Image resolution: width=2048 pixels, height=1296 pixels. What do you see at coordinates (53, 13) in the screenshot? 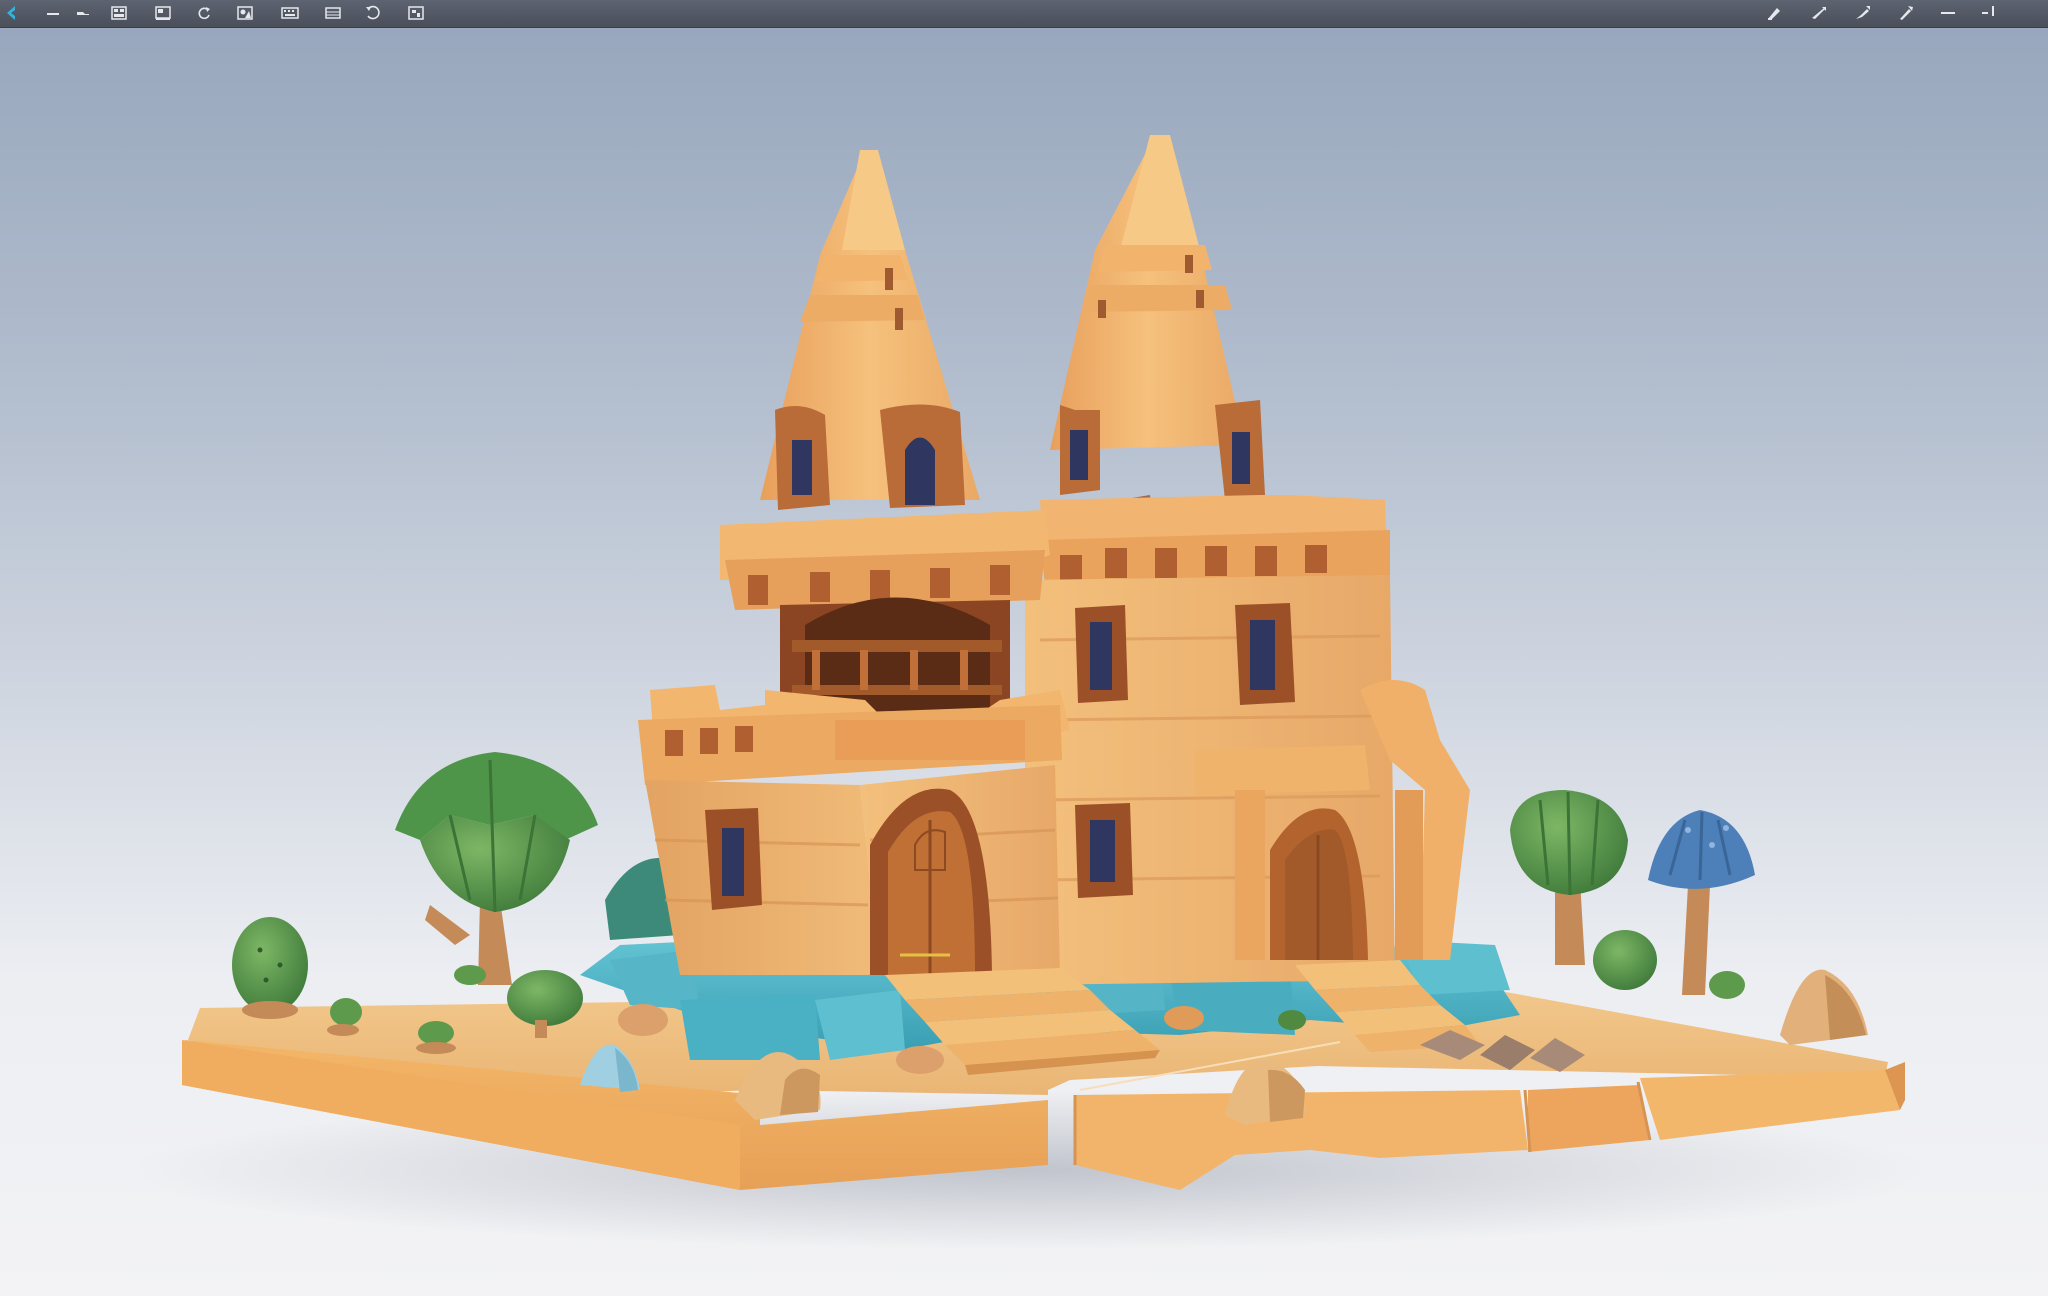
I see `minimize-panel-icon` at bounding box center [53, 13].